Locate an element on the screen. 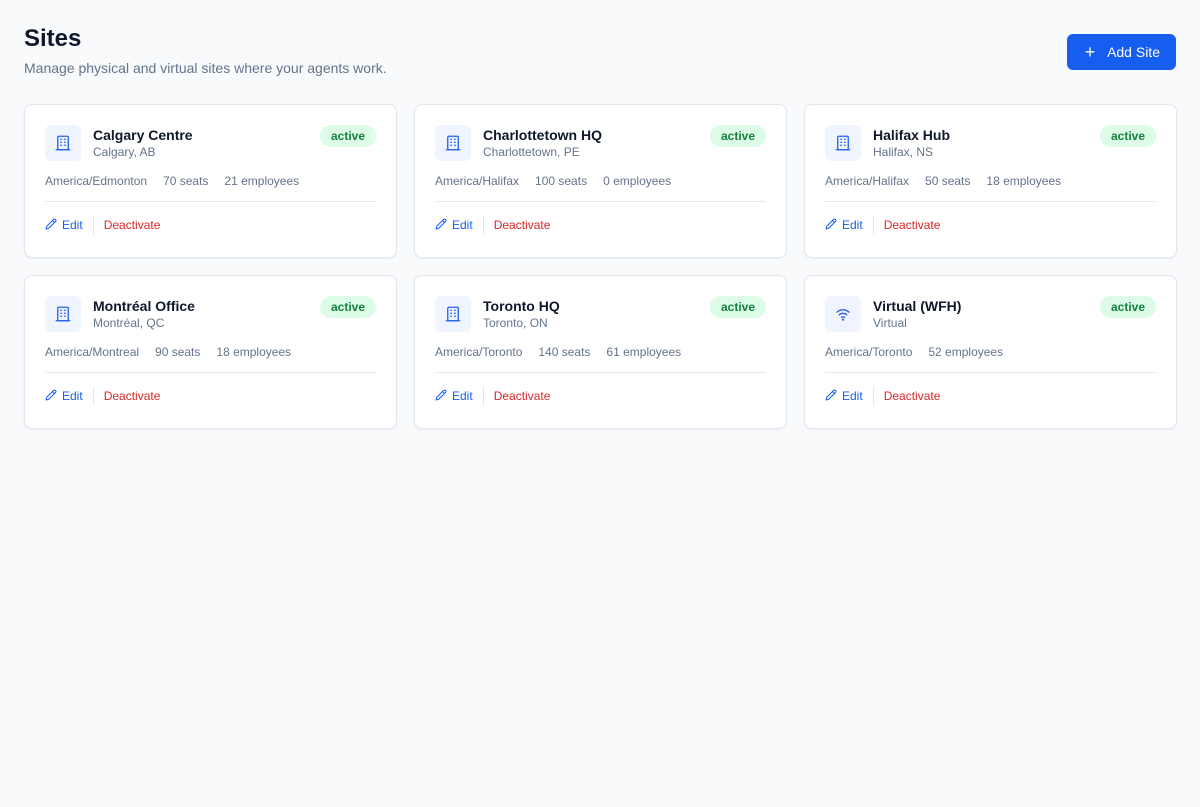 This screenshot has width=1200, height=807. card-header: Montréal Office Montréal, QC active is located at coordinates (210, 314).